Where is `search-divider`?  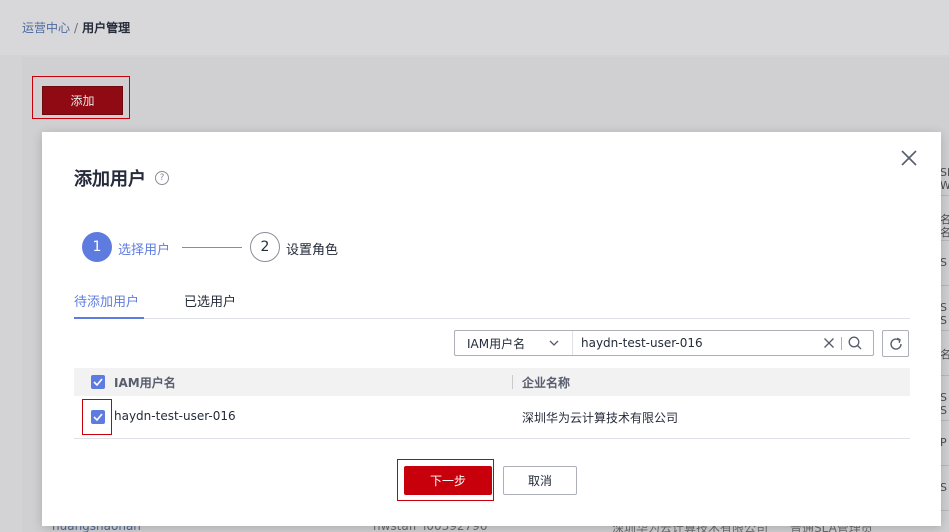 search-divider is located at coordinates (841, 343).